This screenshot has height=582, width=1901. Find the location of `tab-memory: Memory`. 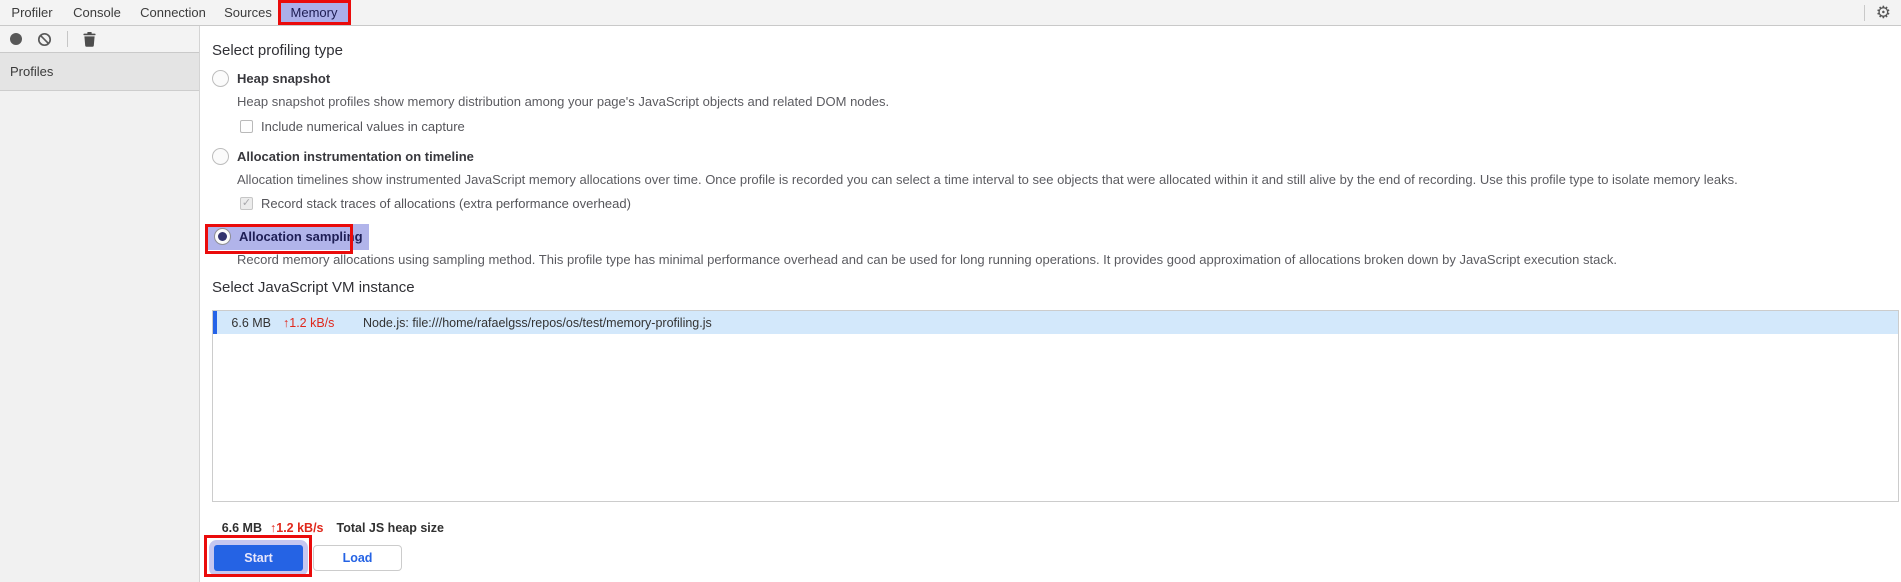

tab-memory: Memory is located at coordinates (314, 12).